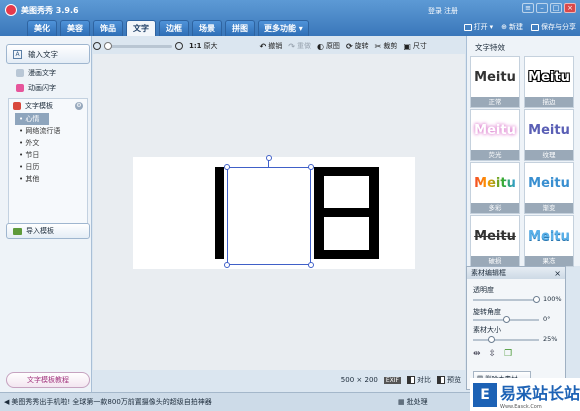 This screenshot has width=580, height=411. I want to click on undo-label: 撤销, so click(275, 46).